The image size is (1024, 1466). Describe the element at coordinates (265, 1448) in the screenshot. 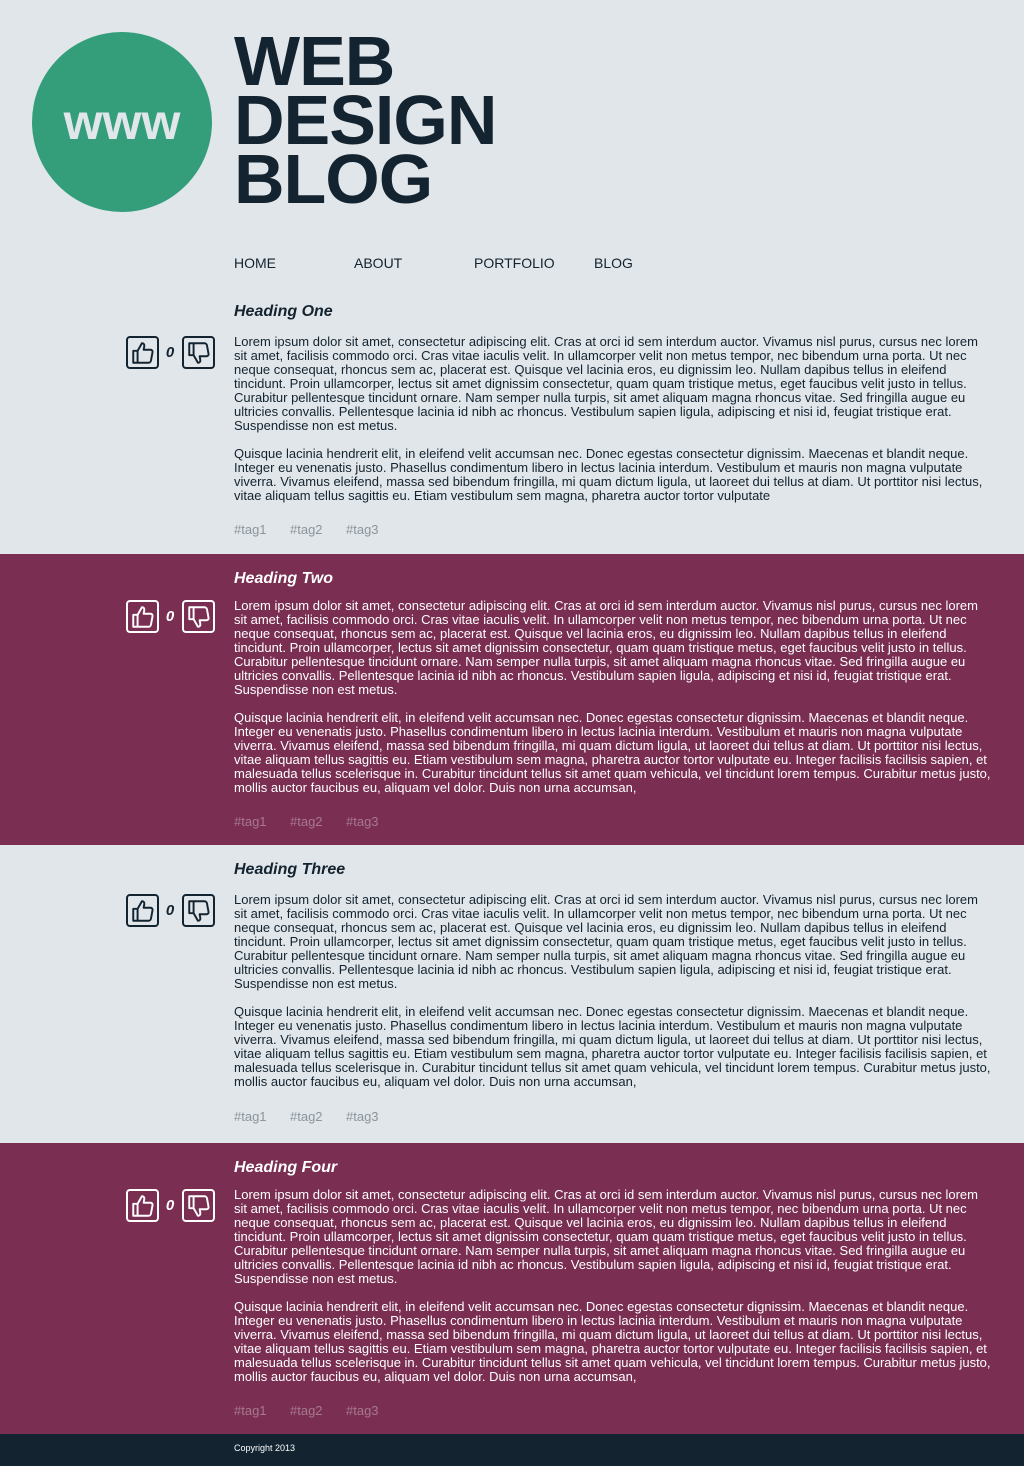

I see `copyright-text: Copyright 2013` at that location.